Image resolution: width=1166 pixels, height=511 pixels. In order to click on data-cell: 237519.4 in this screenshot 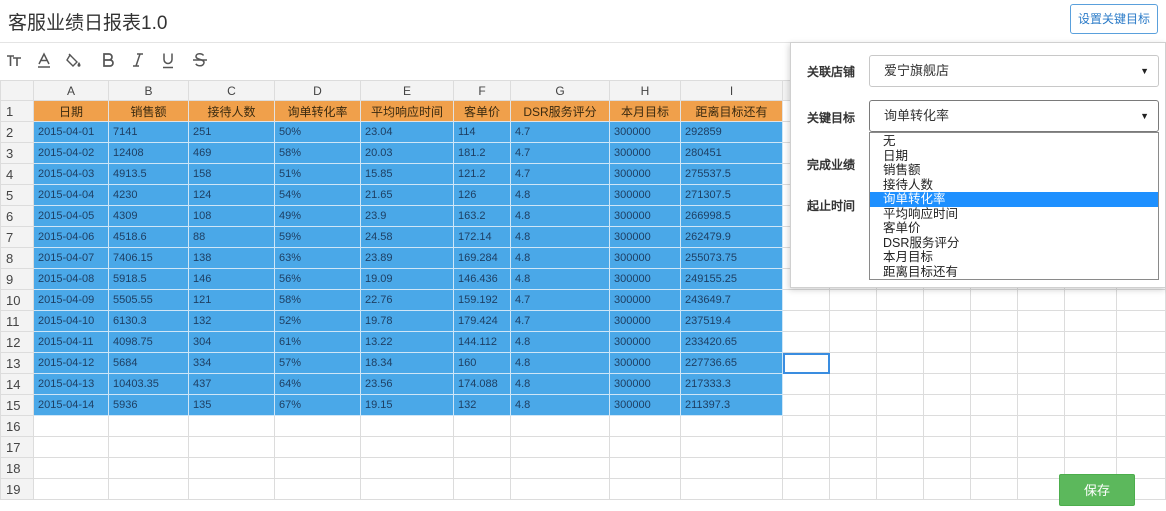, I will do `click(731, 321)`.